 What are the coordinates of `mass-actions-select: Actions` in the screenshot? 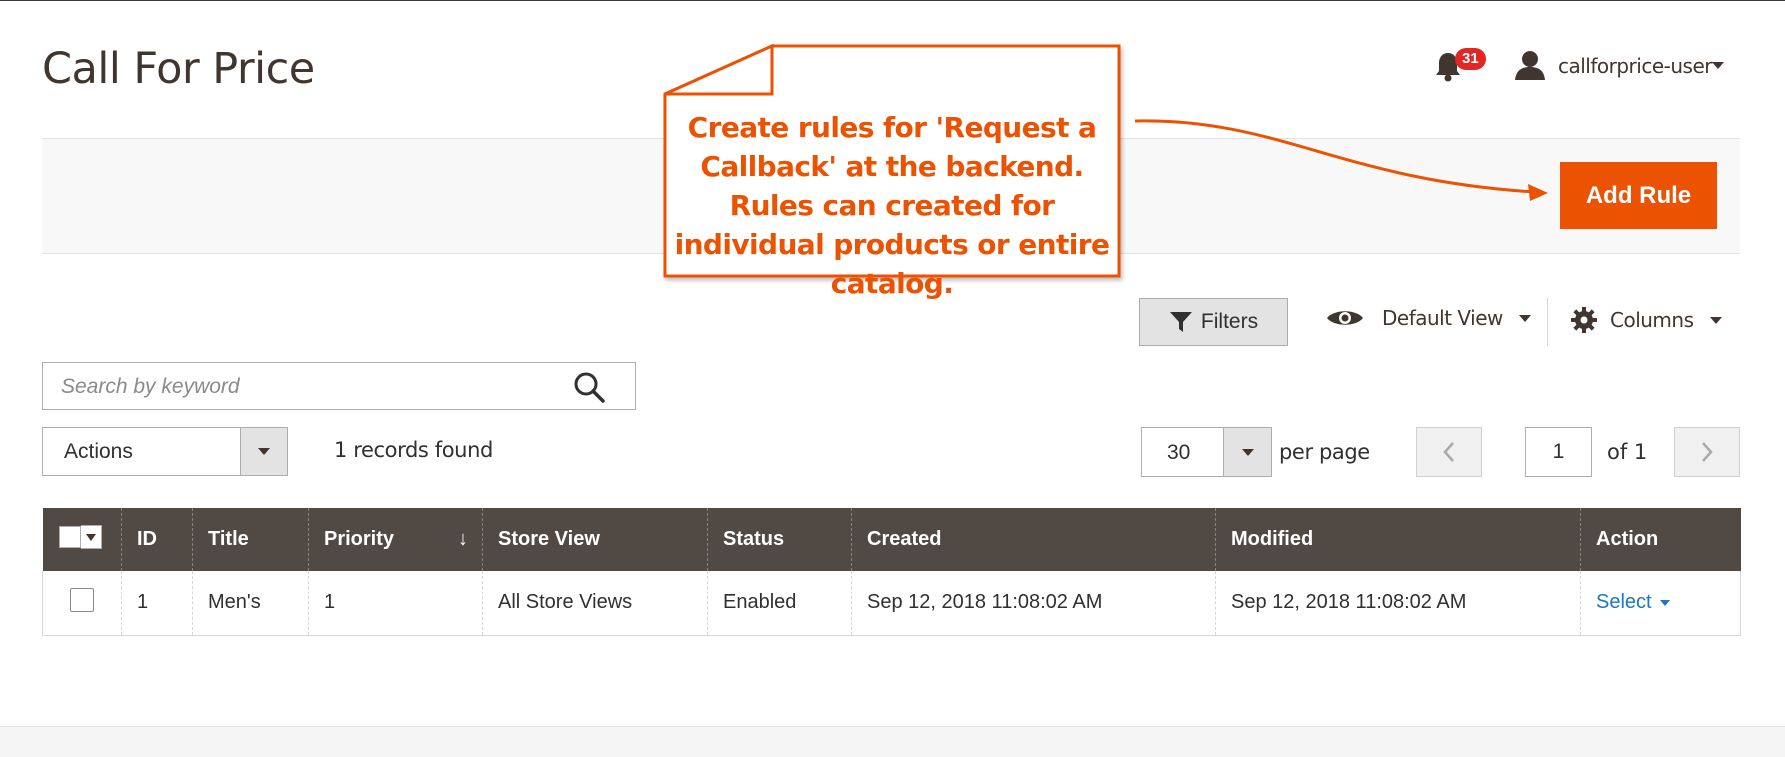 It's located at (165, 451).